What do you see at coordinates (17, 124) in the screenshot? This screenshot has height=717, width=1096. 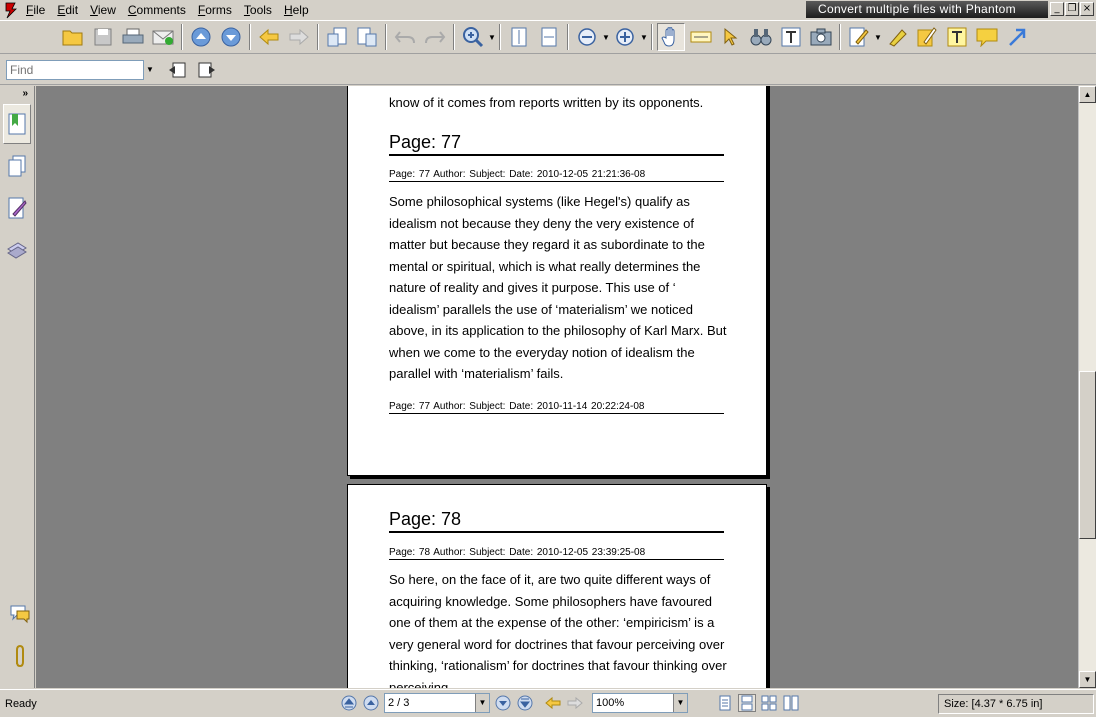 I see `bookmarks-tab` at bounding box center [17, 124].